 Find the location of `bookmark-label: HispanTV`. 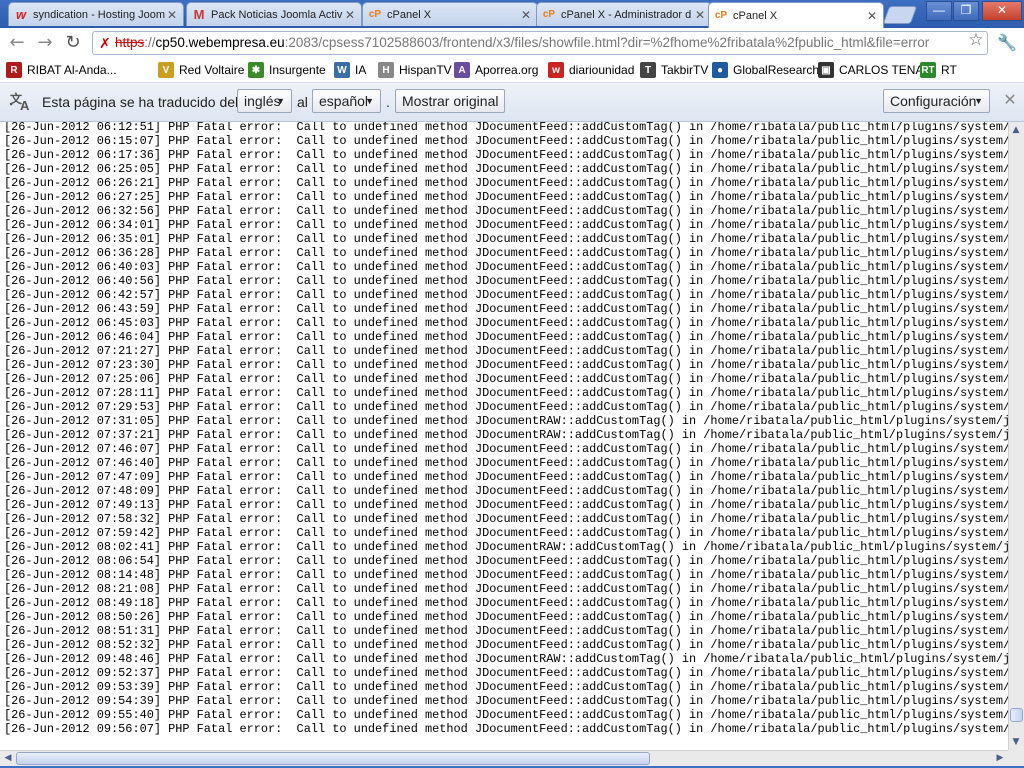

bookmark-label: HispanTV is located at coordinates (425, 70).